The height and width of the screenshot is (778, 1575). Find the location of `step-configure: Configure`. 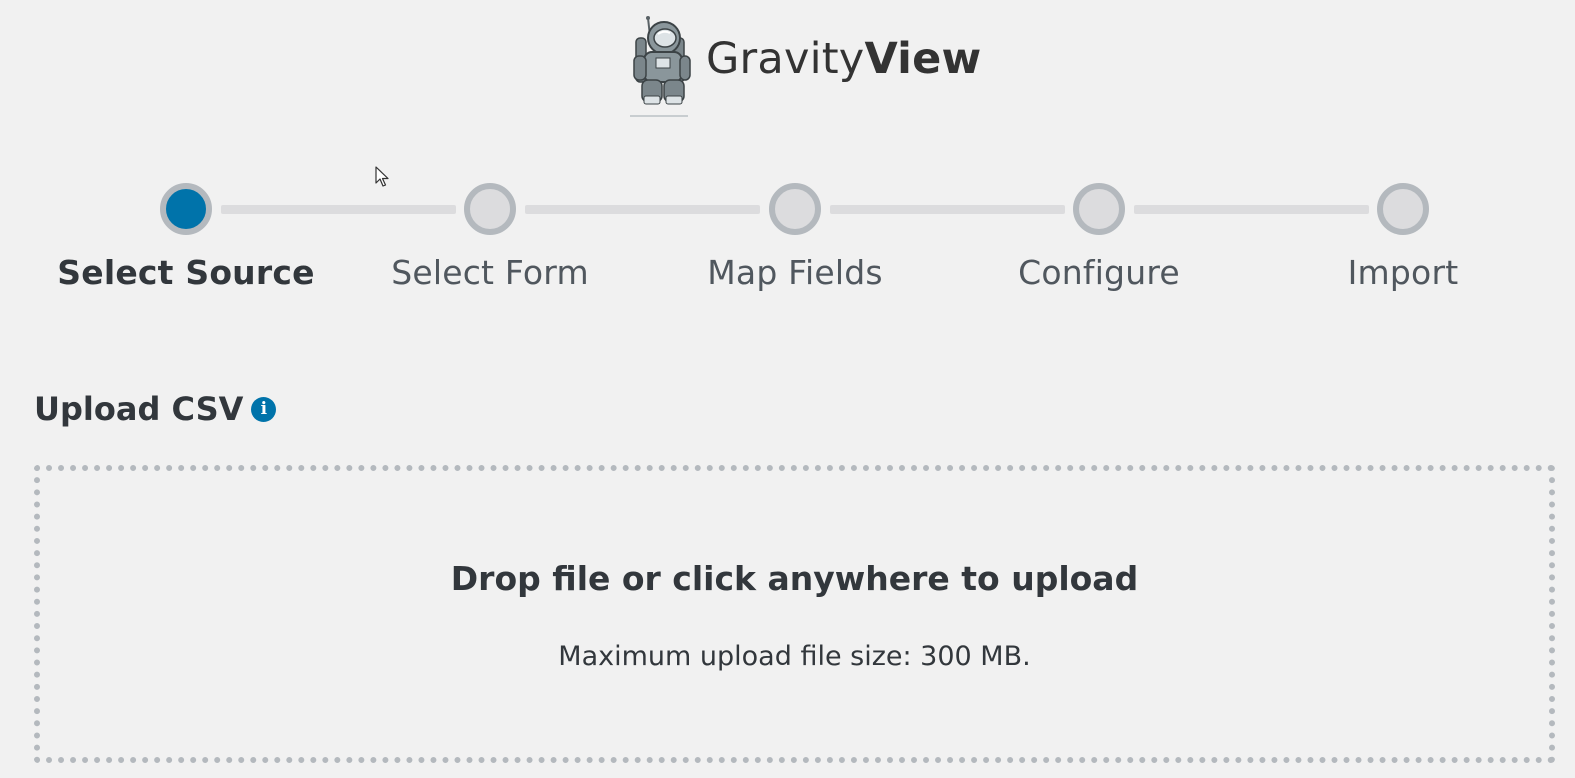

step-configure: Configure is located at coordinates (1099, 236).